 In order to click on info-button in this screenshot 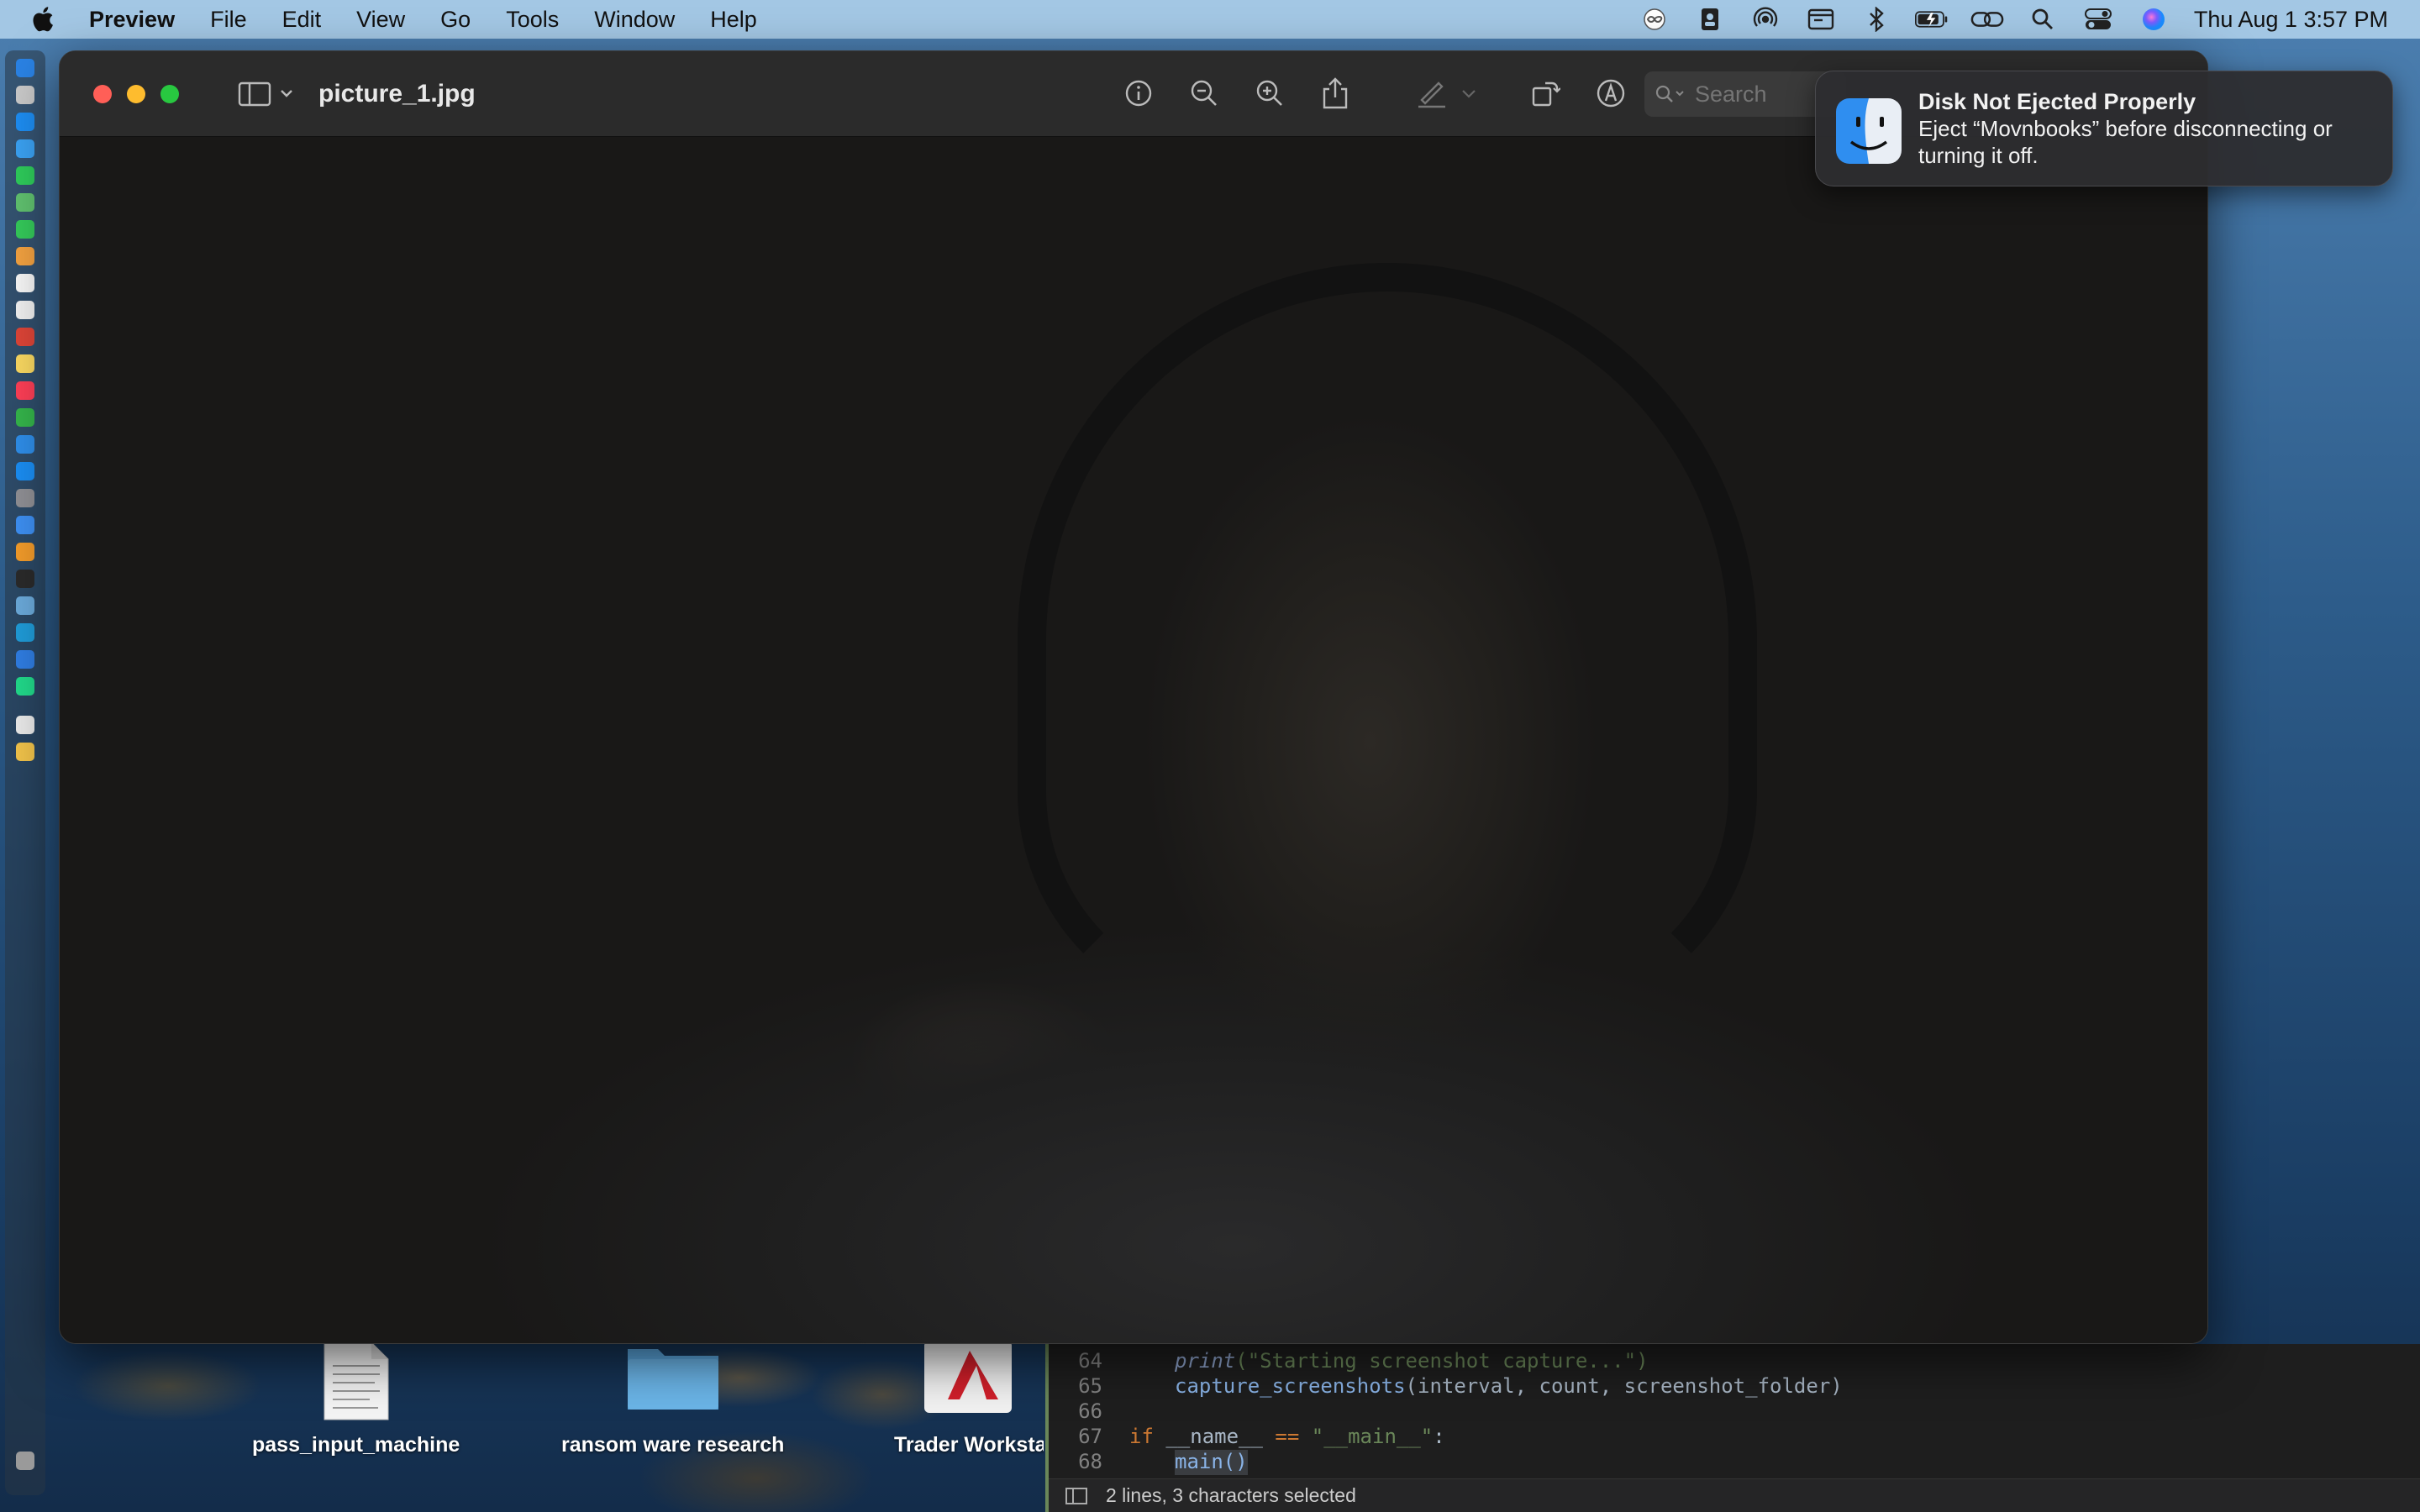, I will do `click(1138, 93)`.